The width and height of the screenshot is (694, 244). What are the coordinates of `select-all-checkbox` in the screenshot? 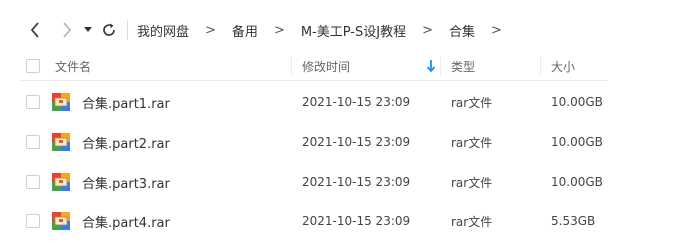 It's located at (33, 66).